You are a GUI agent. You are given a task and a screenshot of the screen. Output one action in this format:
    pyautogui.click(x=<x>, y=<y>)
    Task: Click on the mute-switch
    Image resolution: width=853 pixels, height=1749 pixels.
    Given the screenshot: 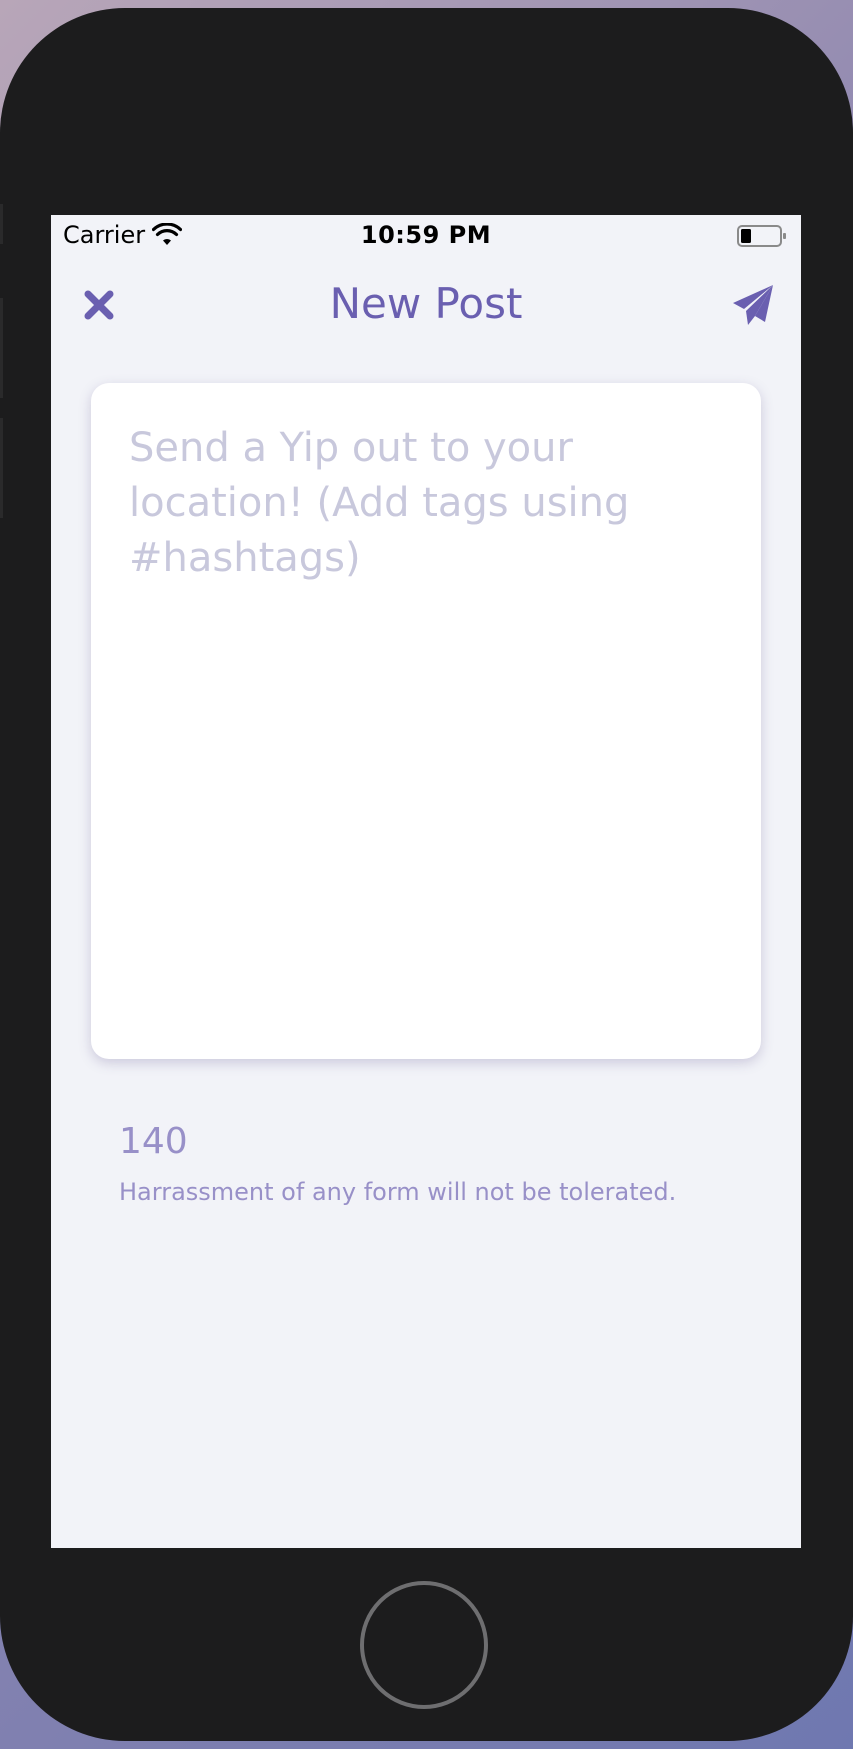 What is the action you would take?
    pyautogui.click(x=1, y=224)
    